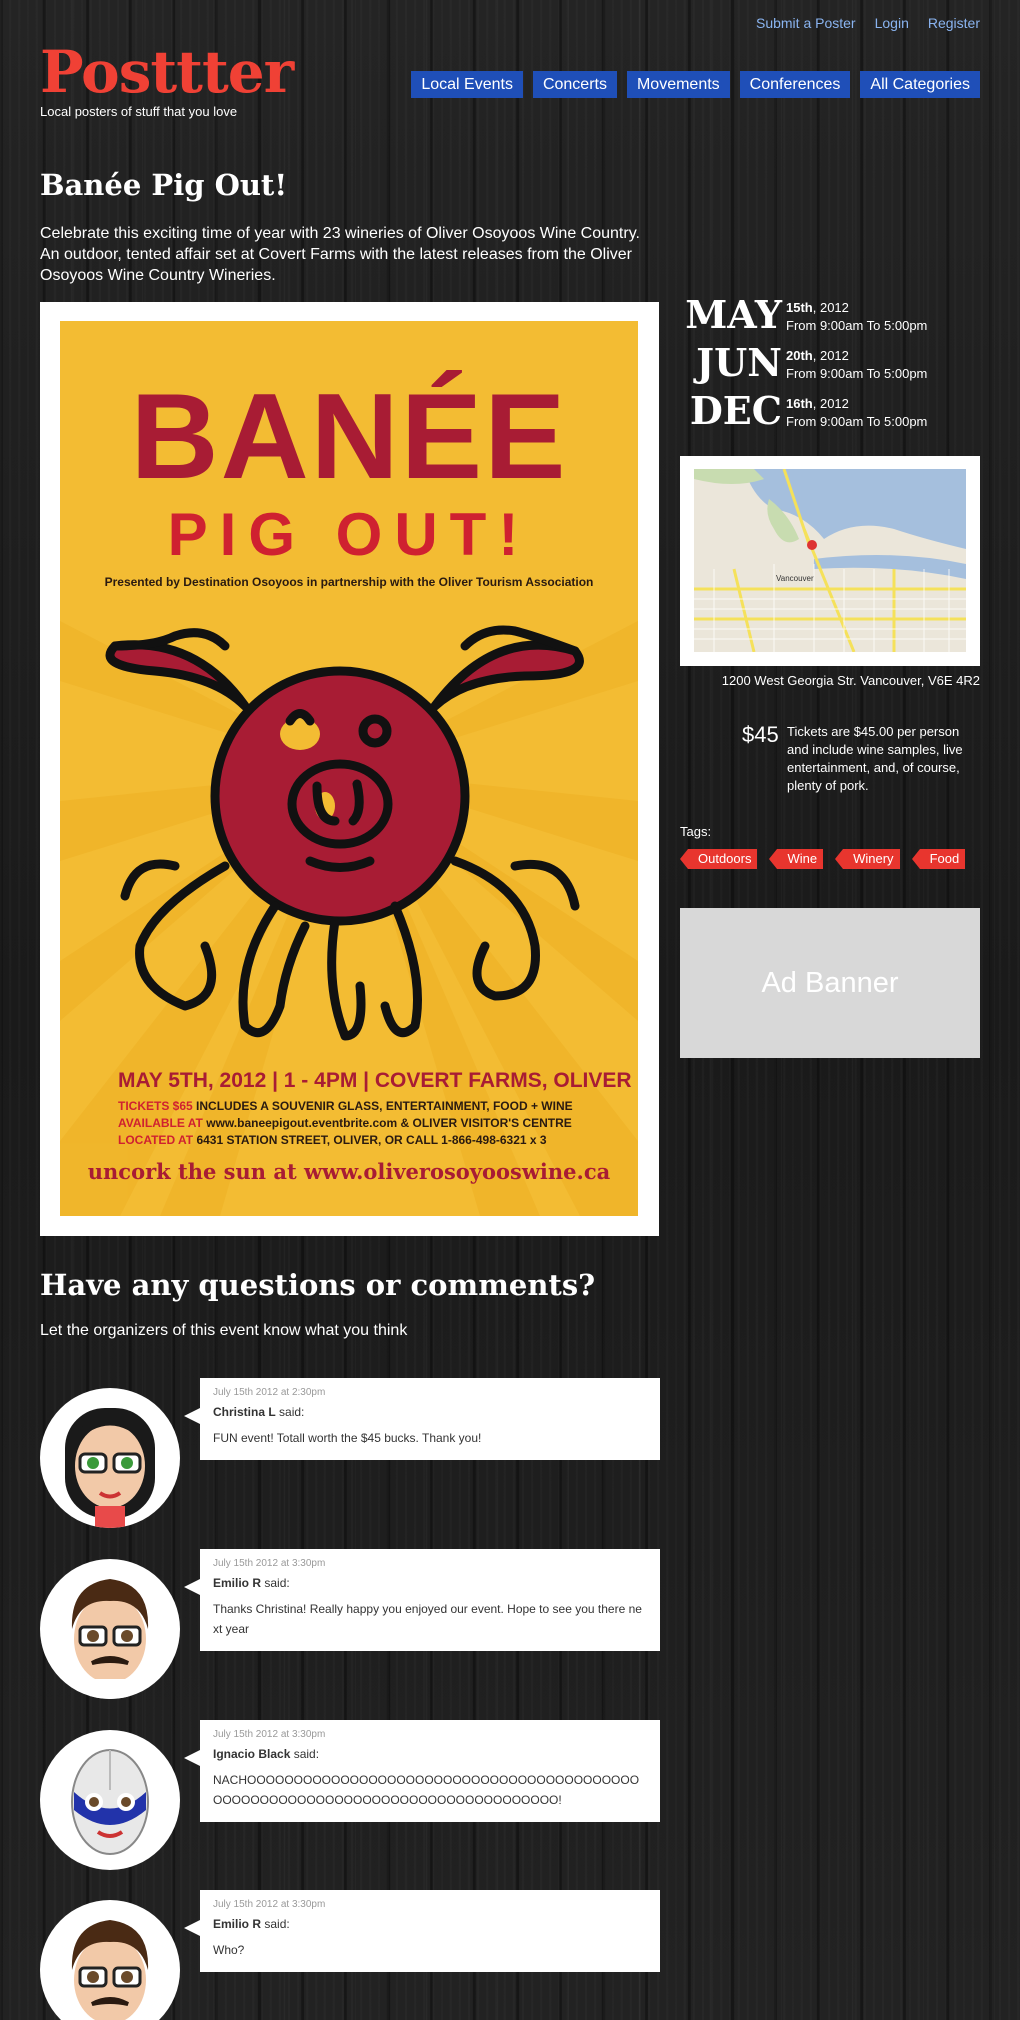 This screenshot has width=1020, height=2020. What do you see at coordinates (760, 734) in the screenshot?
I see `ticket-price: $45` at bounding box center [760, 734].